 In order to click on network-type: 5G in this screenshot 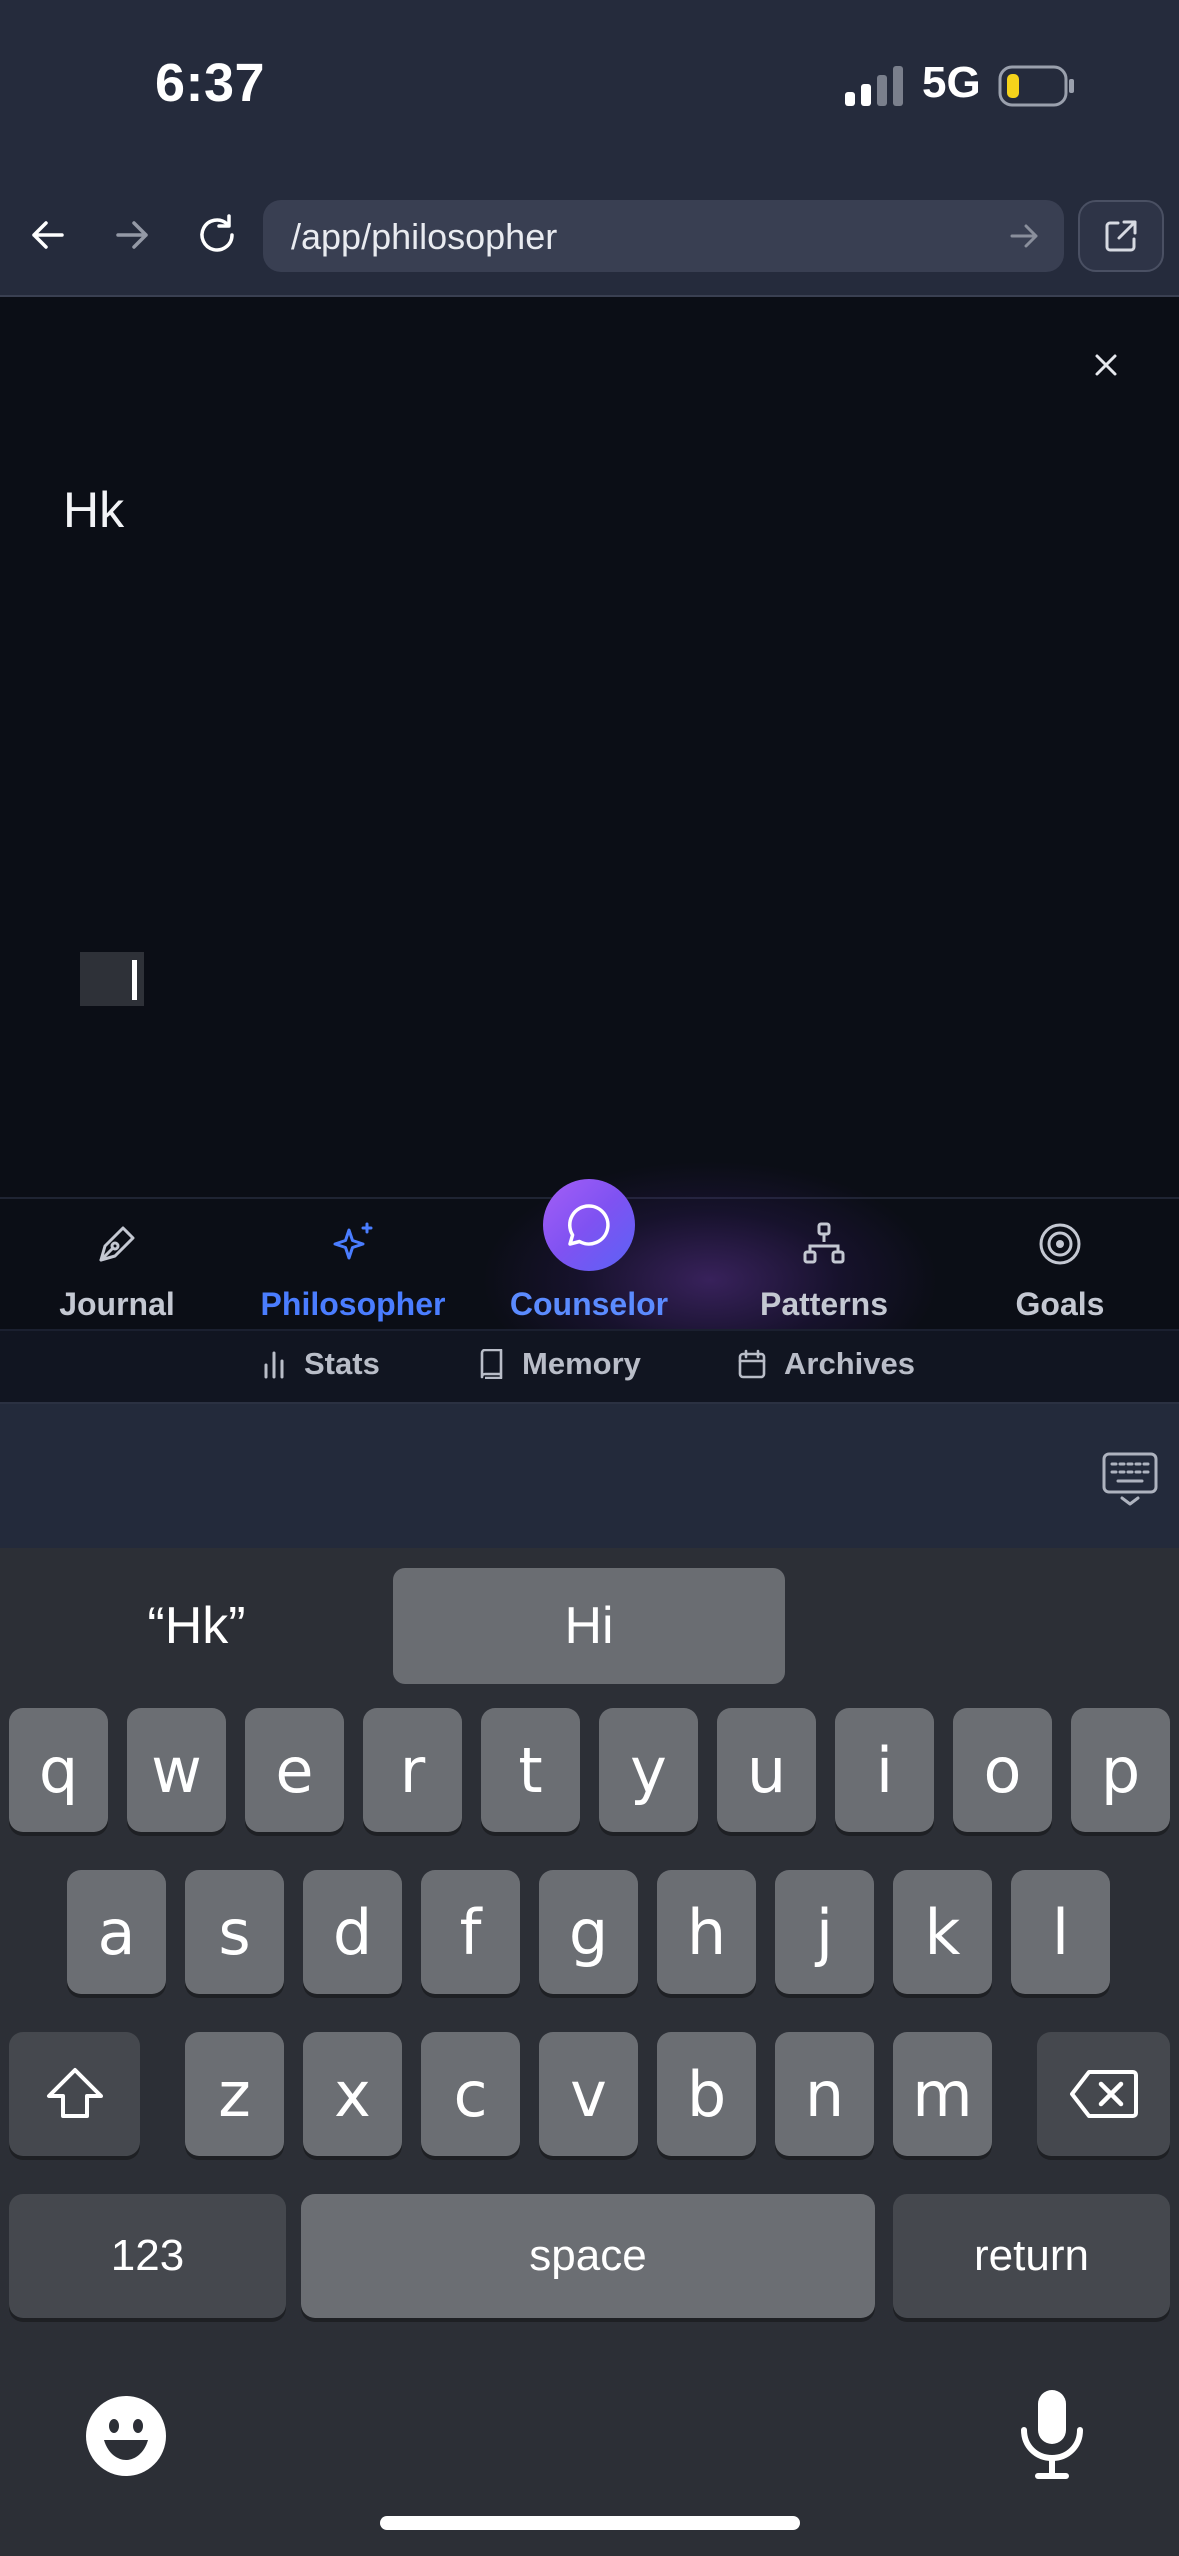, I will do `click(951, 82)`.